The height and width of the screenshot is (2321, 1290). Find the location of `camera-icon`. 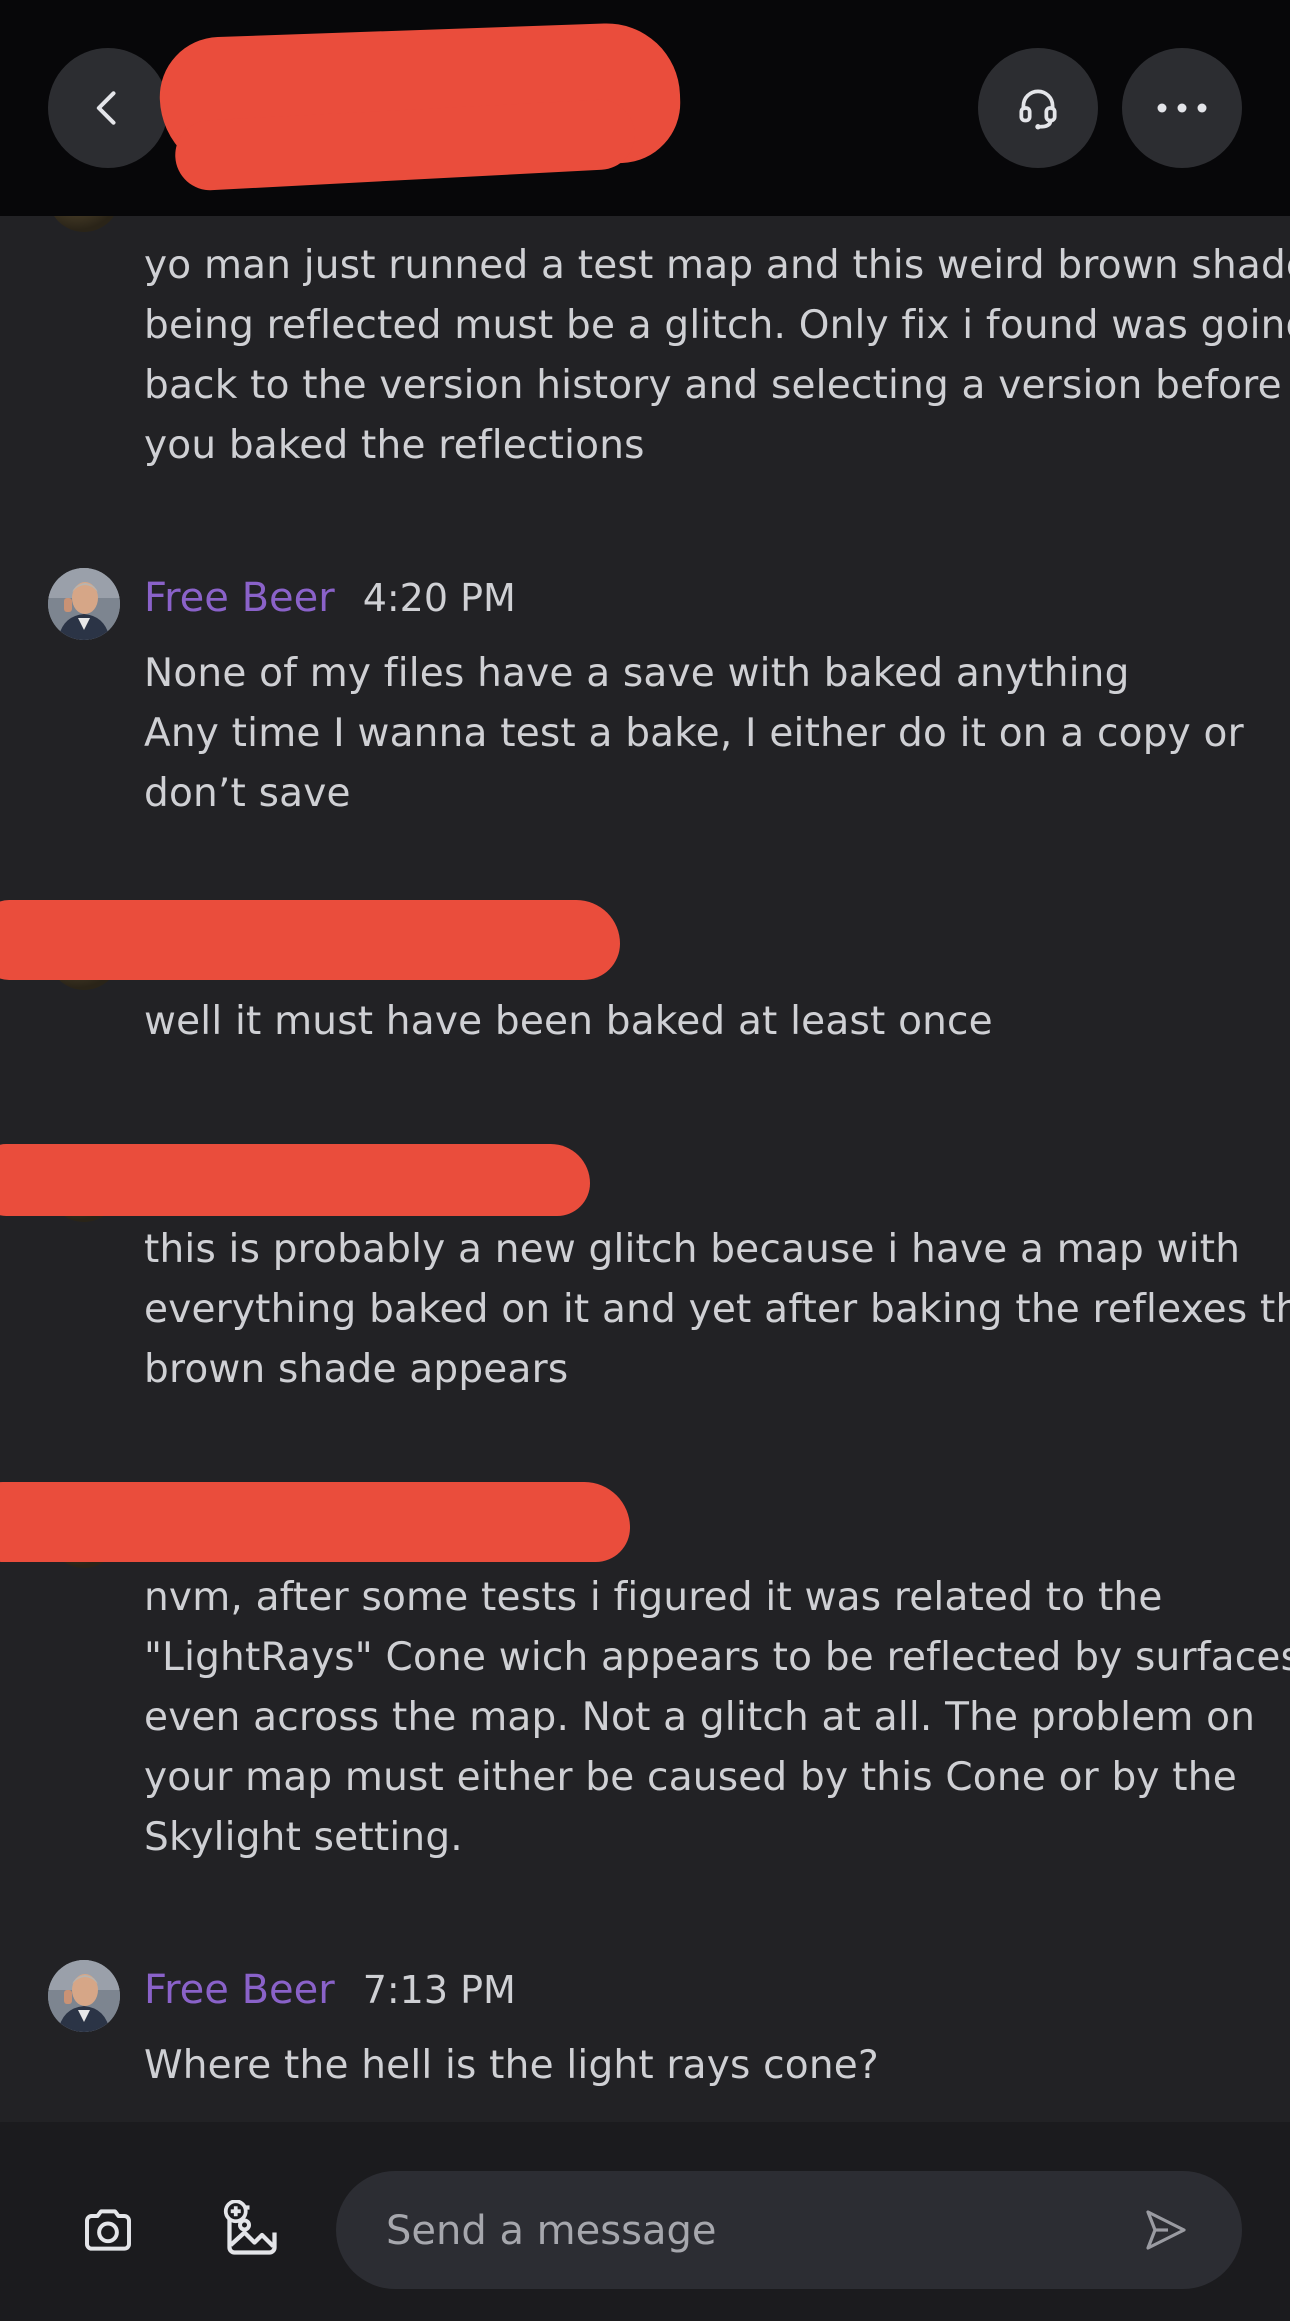

camera-icon is located at coordinates (108, 2230).